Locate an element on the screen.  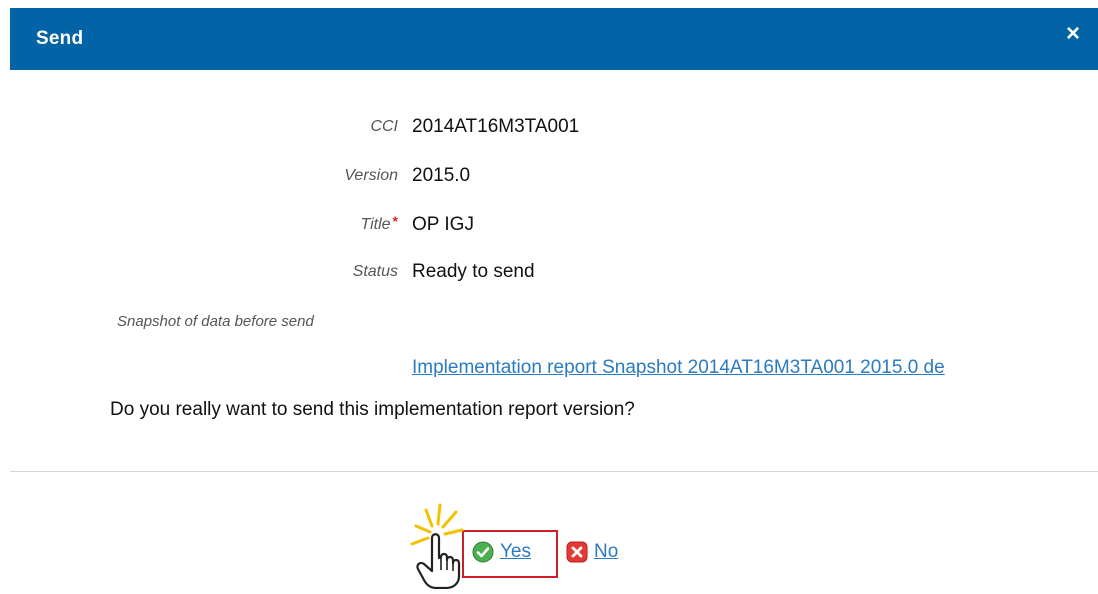
x-square-icon is located at coordinates (577, 552).